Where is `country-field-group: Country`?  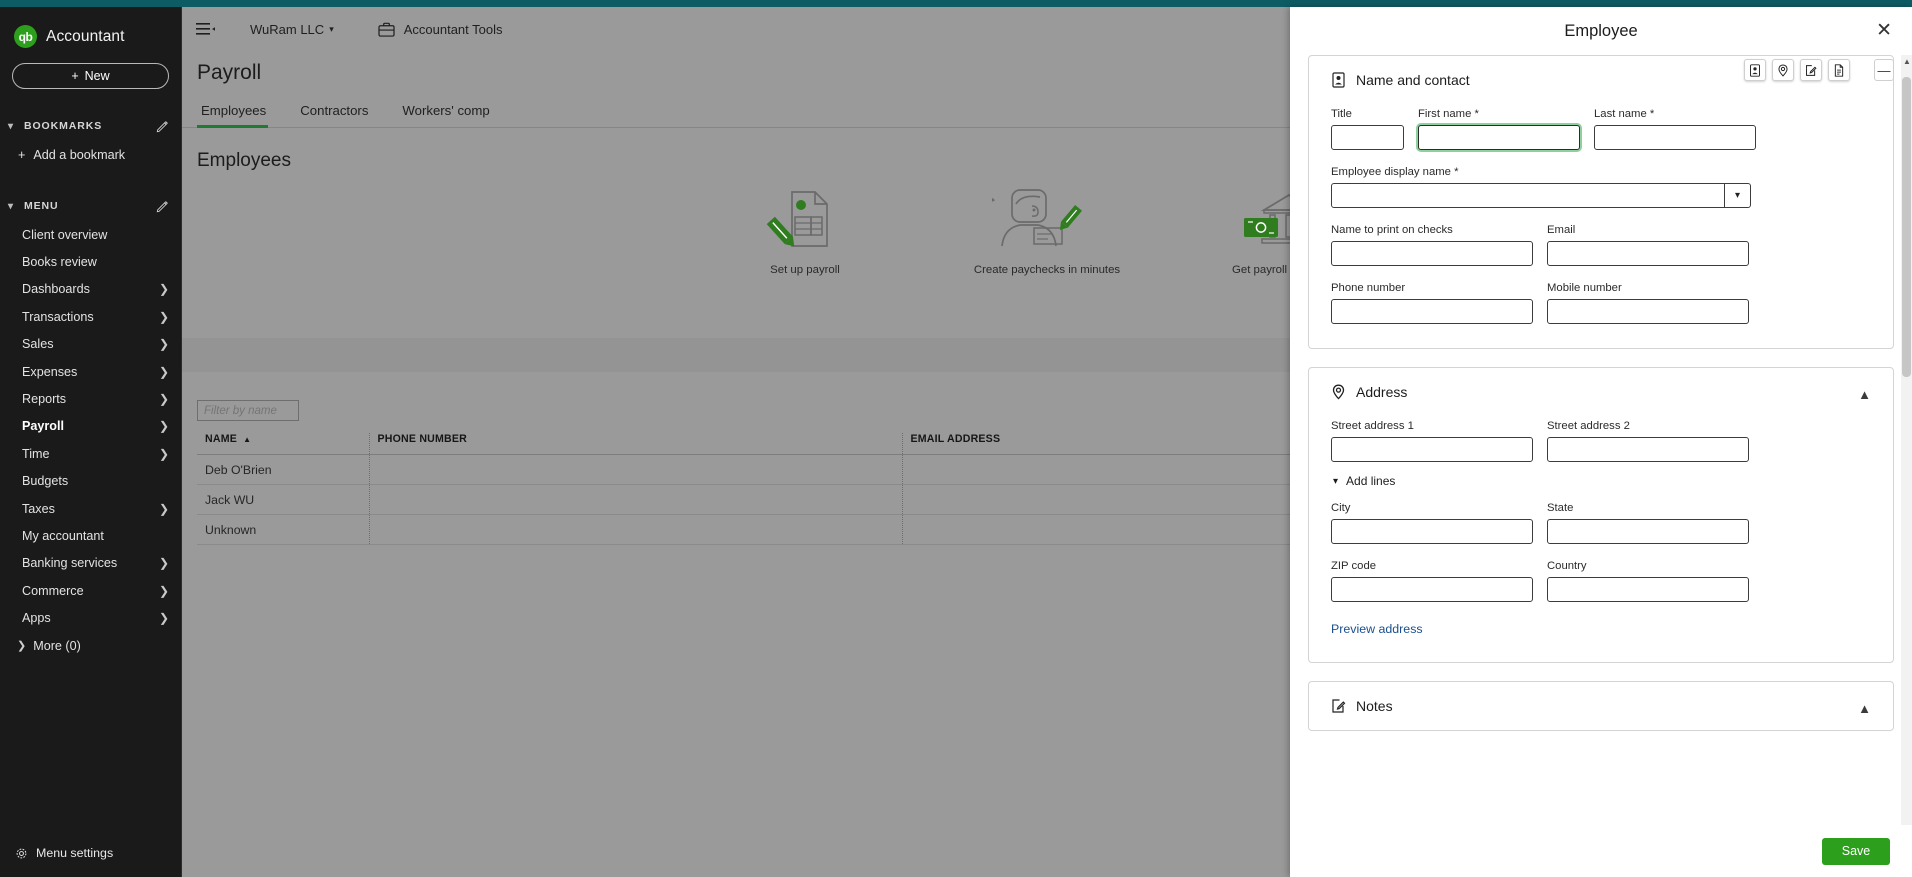
country-field-group: Country is located at coordinates (1648, 581).